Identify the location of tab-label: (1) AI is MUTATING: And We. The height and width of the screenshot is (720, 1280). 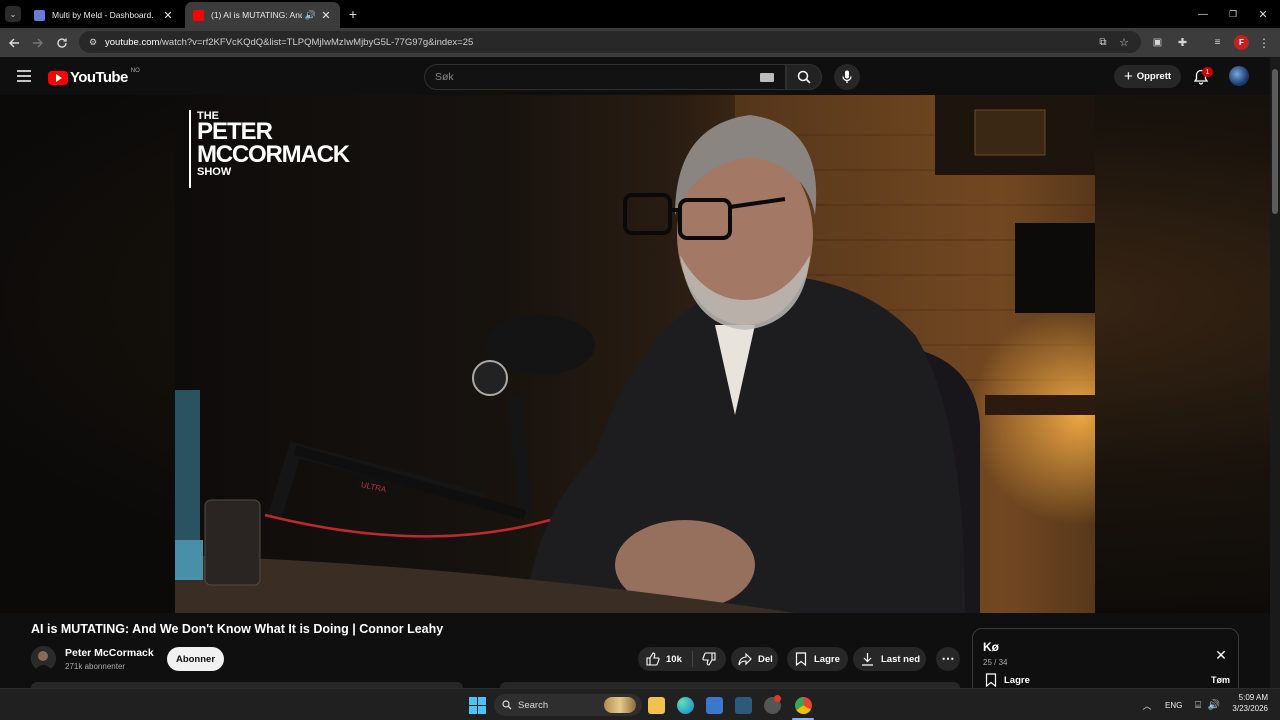
(256, 15).